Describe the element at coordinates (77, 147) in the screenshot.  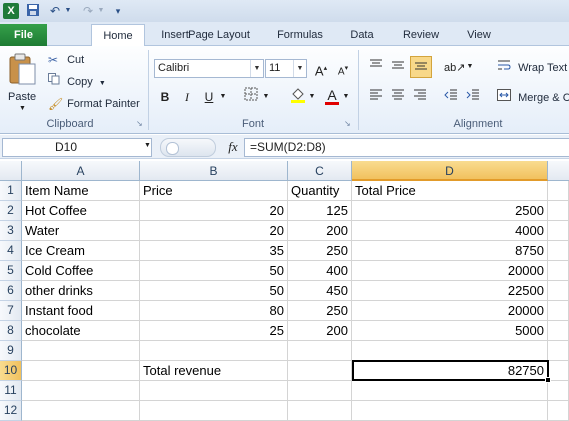
I see `name-box: D10` at that location.